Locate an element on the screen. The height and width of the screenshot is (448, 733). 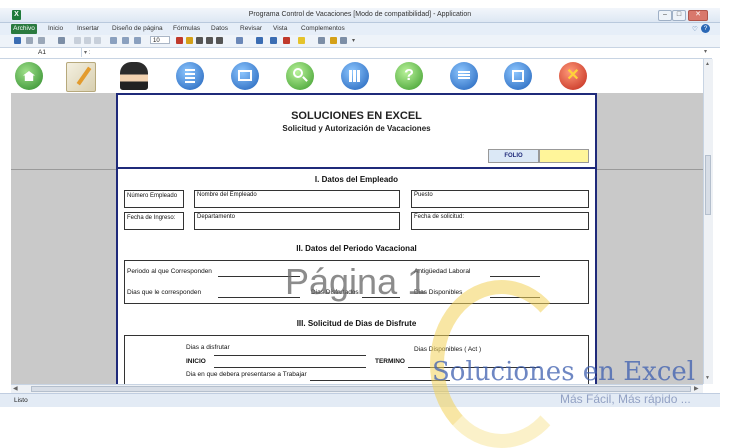
sheet-gray-left is located at coordinates (63, 238).